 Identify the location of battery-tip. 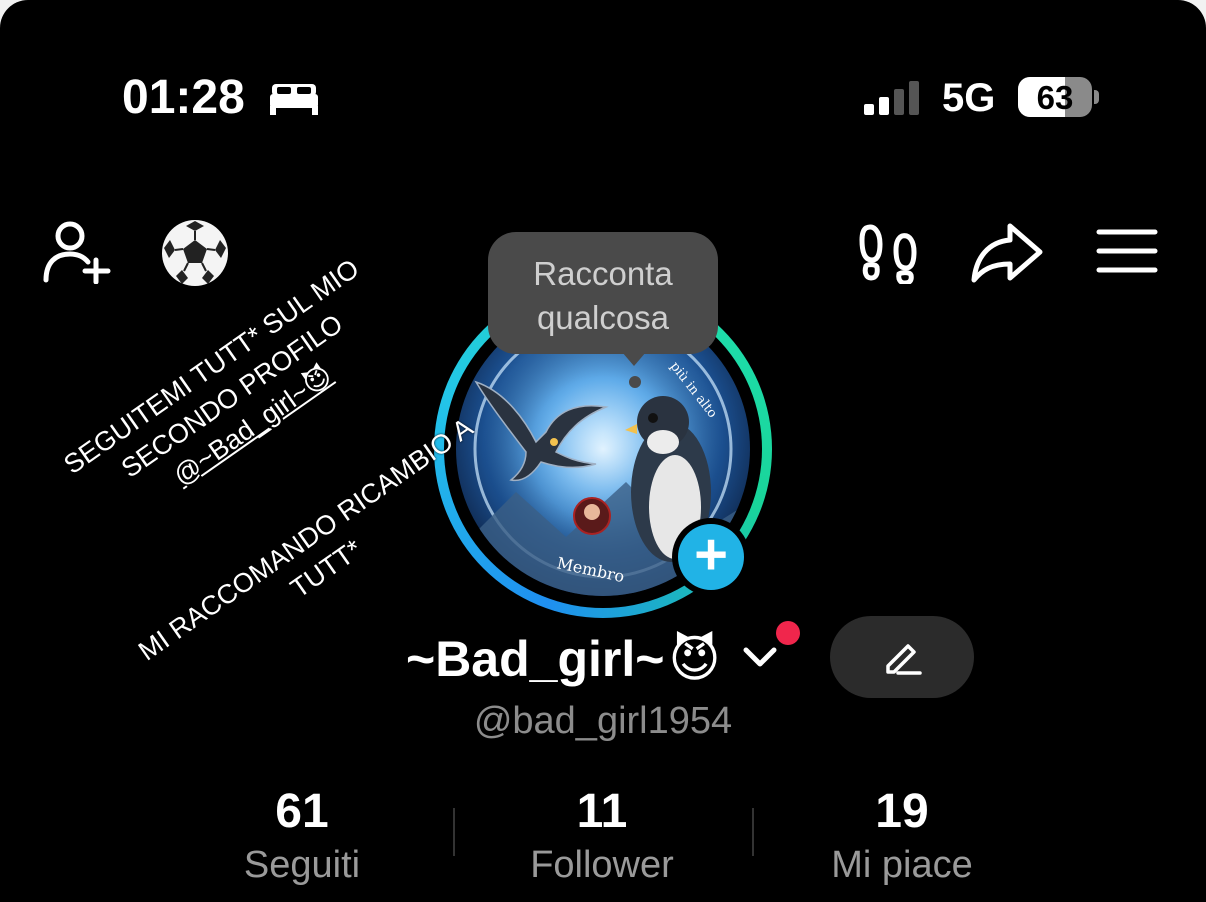
(1096, 97).